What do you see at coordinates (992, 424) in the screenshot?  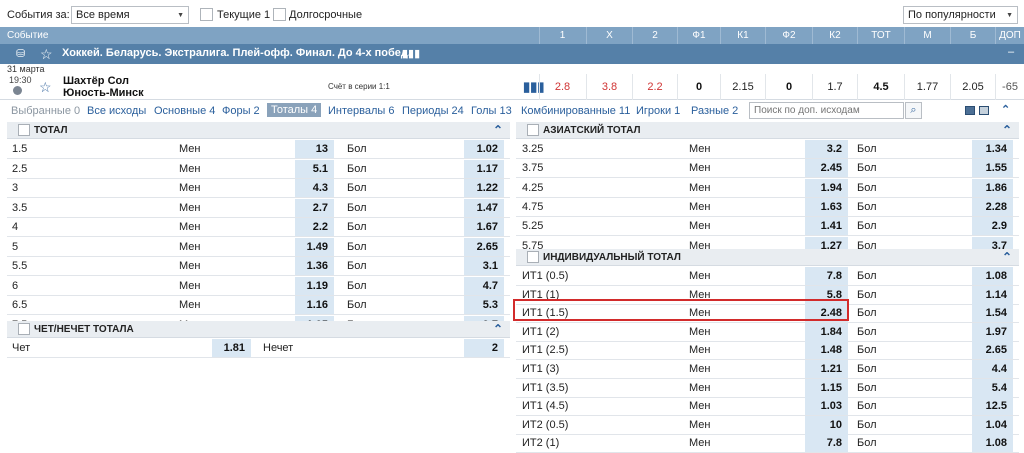 I see `over-odds: 1.04` at bounding box center [992, 424].